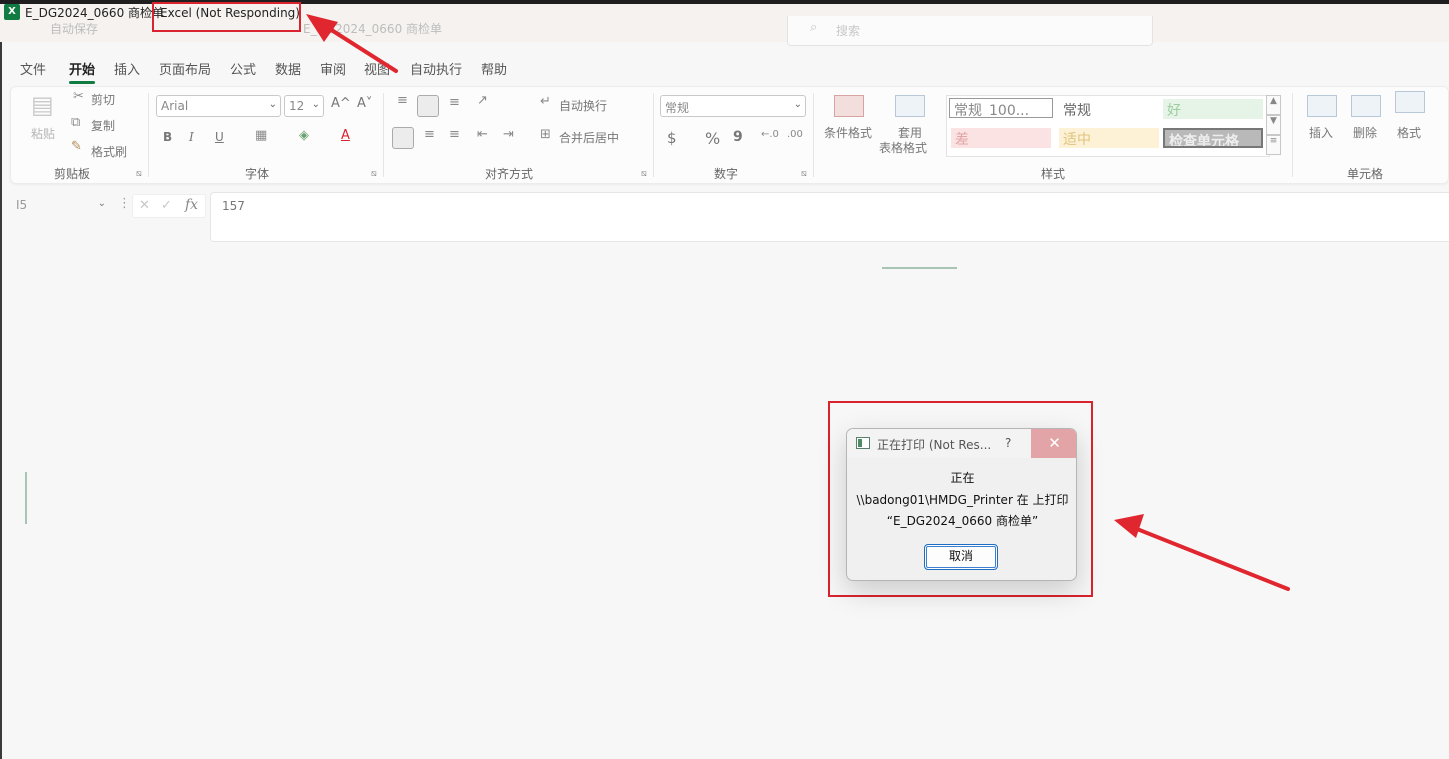  What do you see at coordinates (374, 174) in the screenshot?
I see `font-launcher-icon: ⧅` at bounding box center [374, 174].